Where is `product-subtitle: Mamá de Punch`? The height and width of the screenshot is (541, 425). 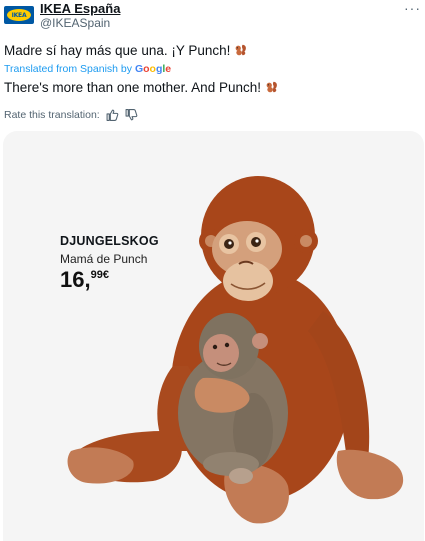
product-subtitle: Mamá de Punch is located at coordinates (104, 259).